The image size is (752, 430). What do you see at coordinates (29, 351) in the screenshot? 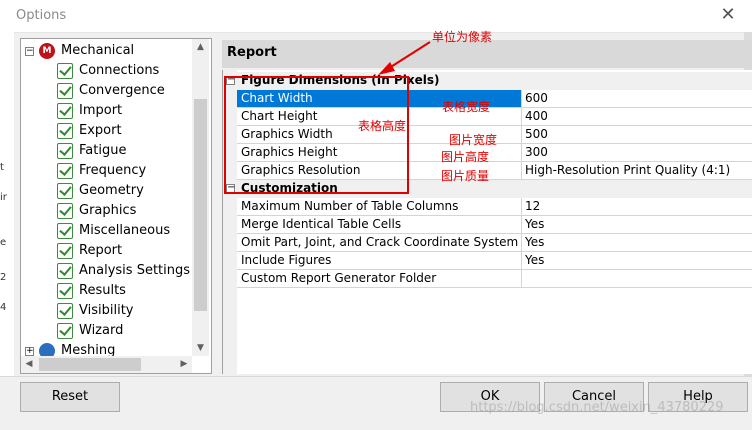
I see `expand-icon: +` at bounding box center [29, 351].